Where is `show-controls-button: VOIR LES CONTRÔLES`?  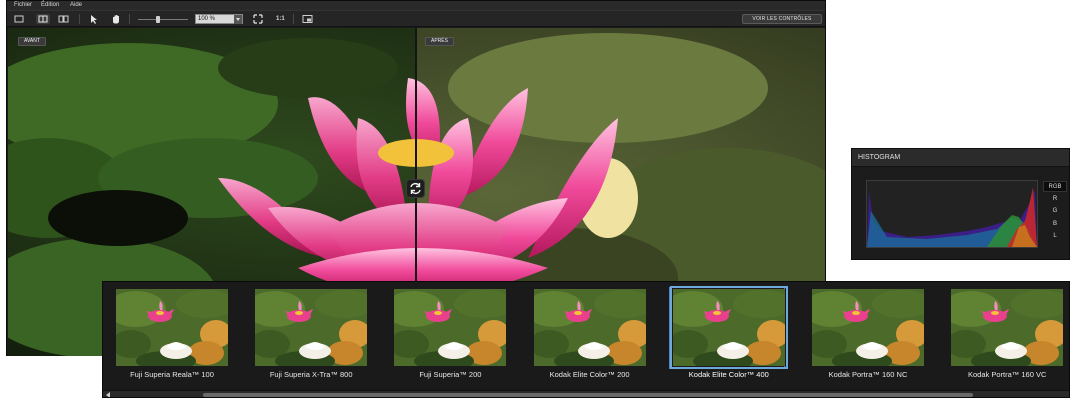 show-controls-button: VOIR LES CONTRÔLES is located at coordinates (782, 19).